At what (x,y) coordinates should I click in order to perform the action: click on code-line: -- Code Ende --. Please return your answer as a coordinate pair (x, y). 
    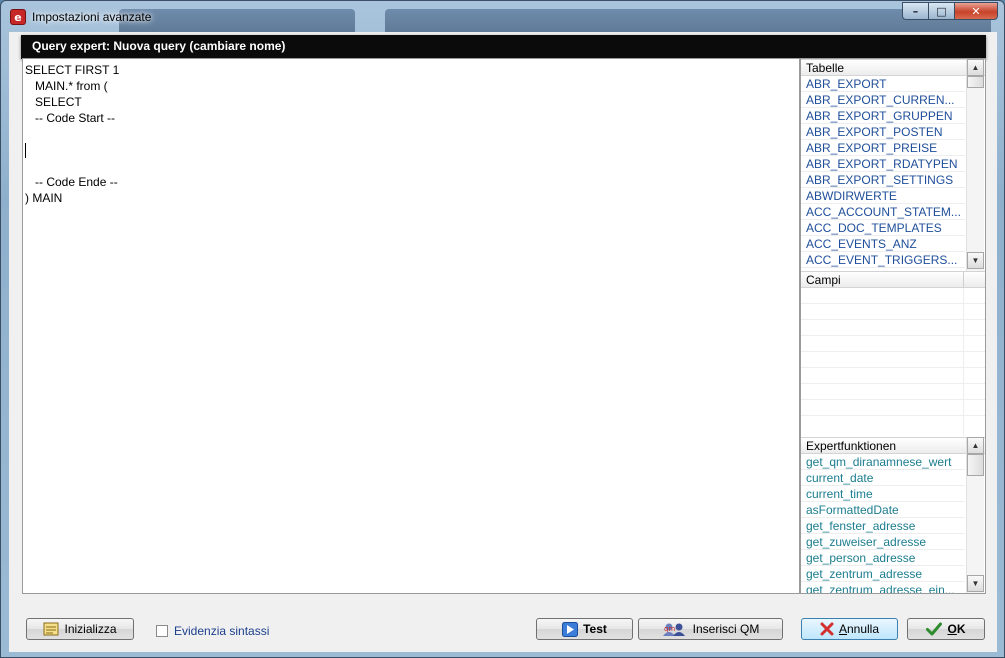
    Looking at the image, I should click on (71, 182).